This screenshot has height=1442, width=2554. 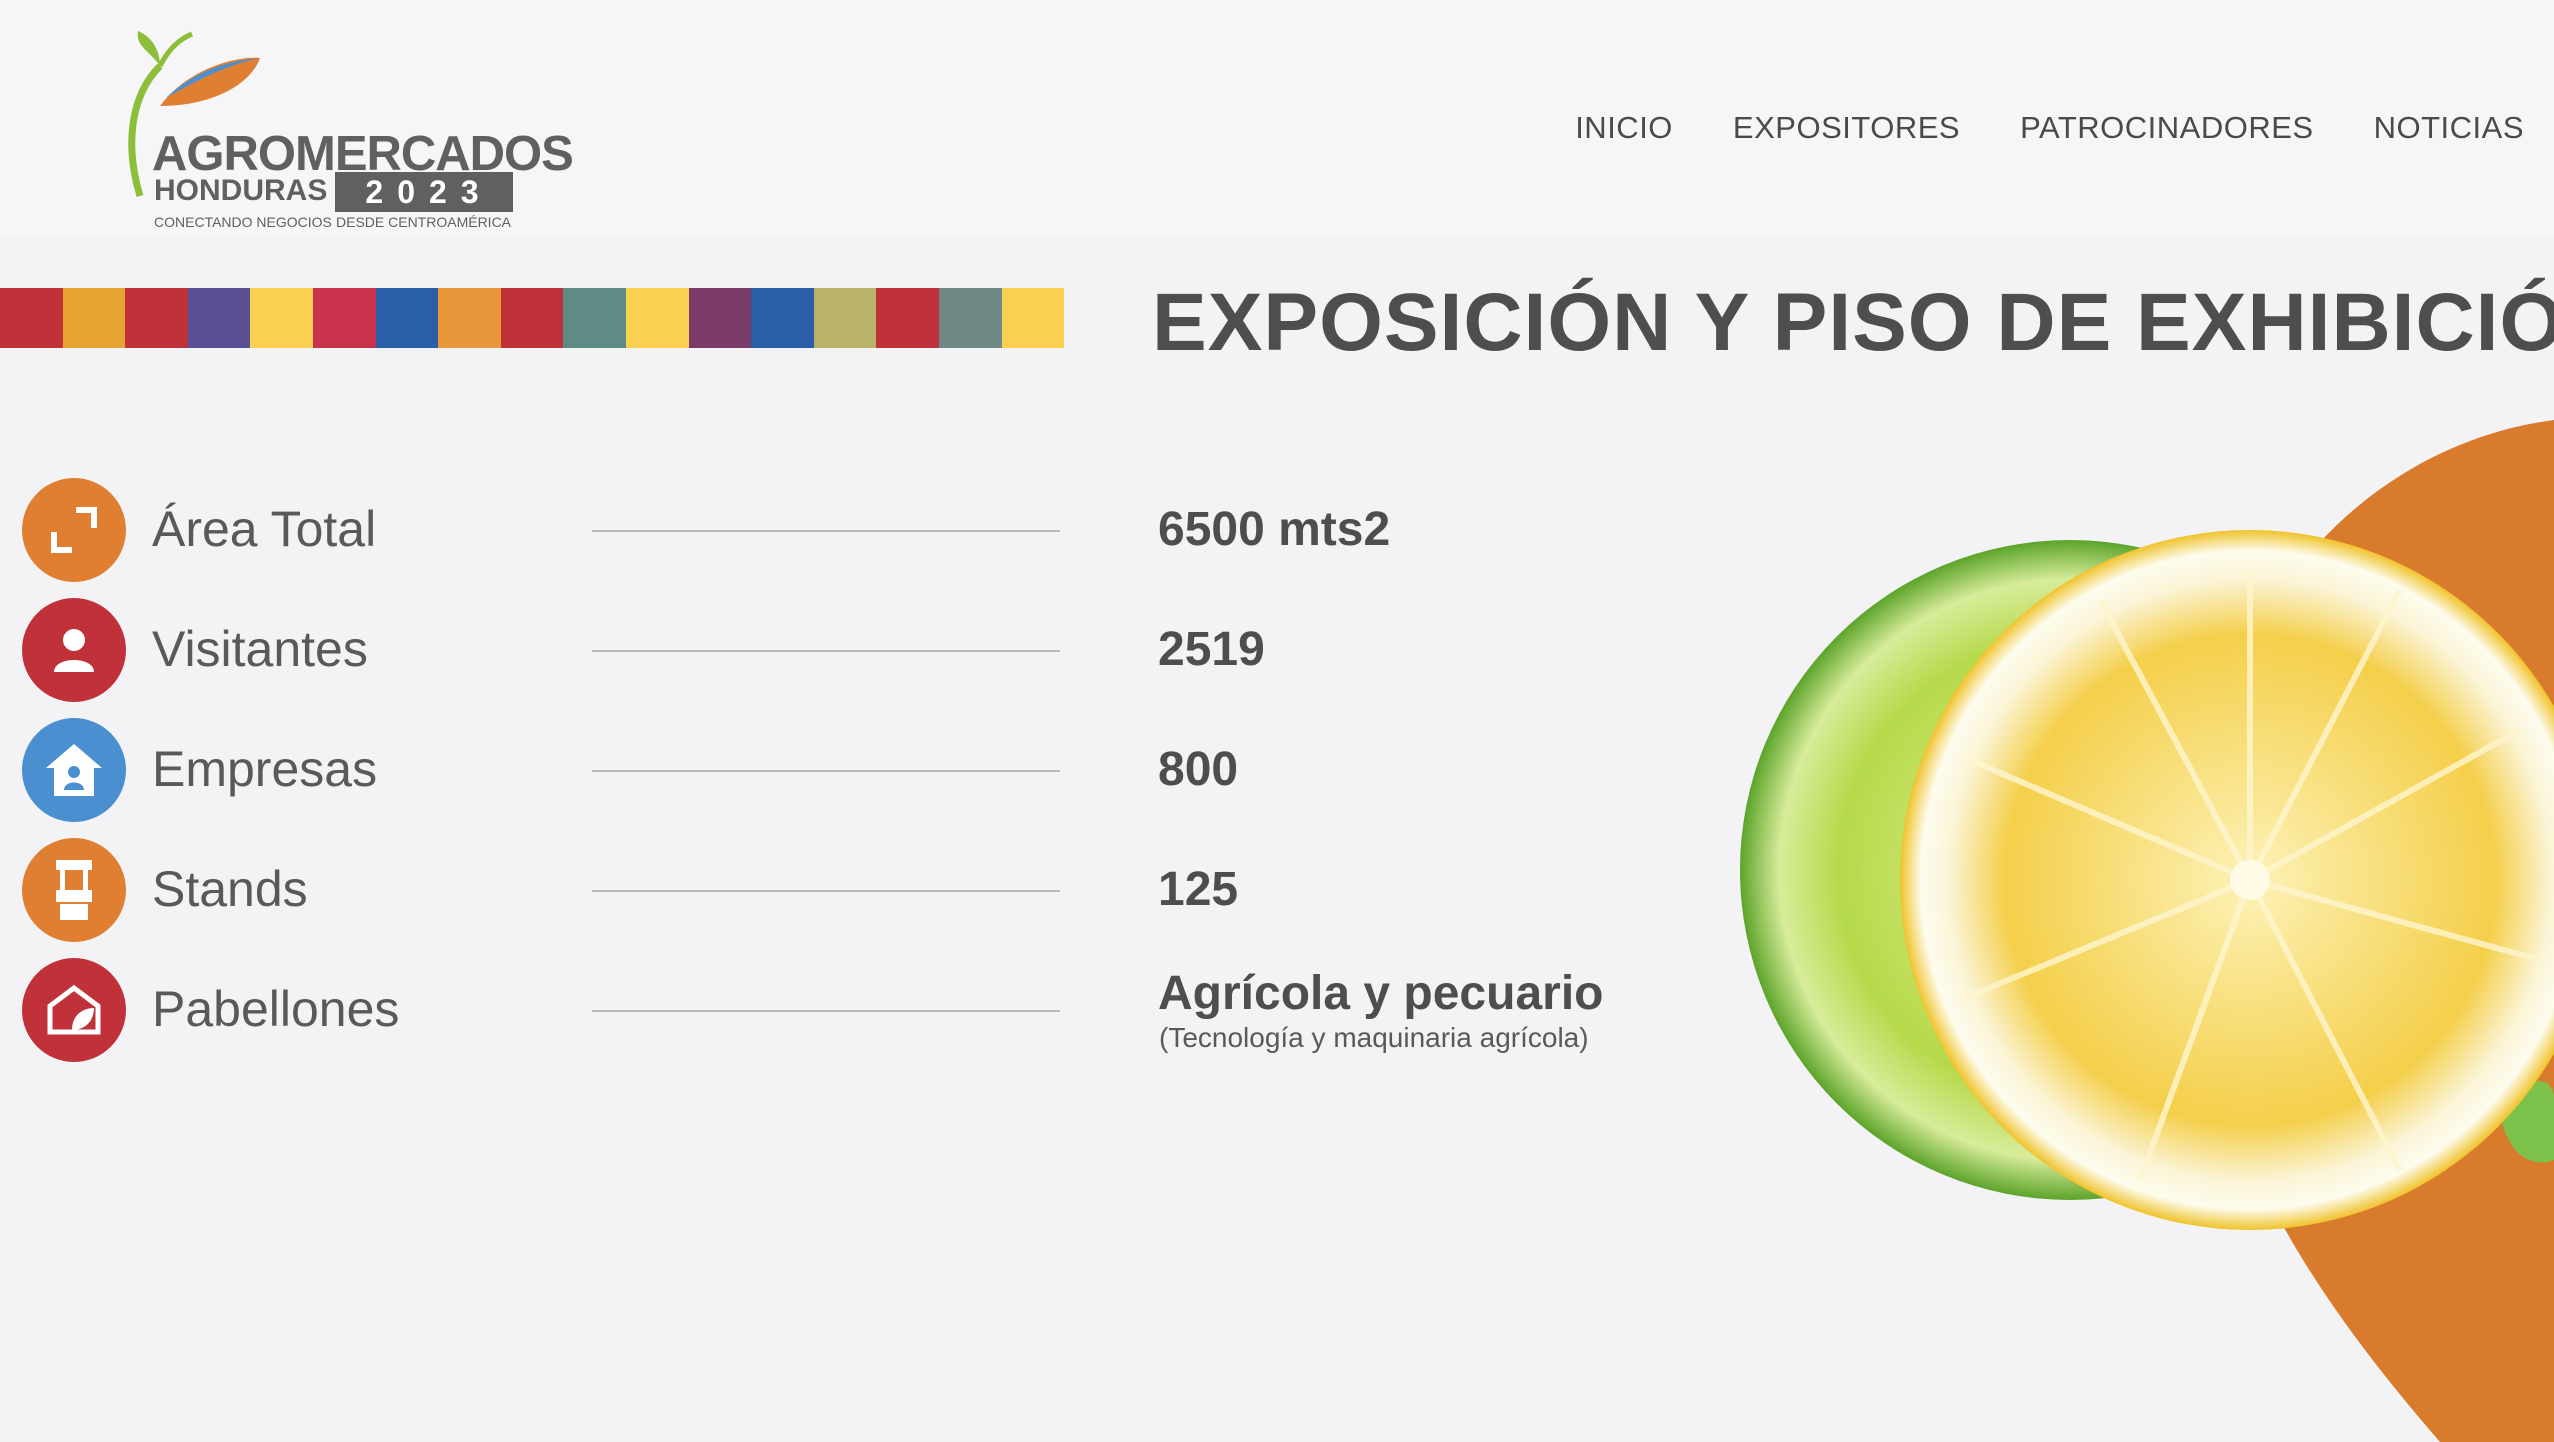 What do you see at coordinates (1853, 322) in the screenshot?
I see `section-title: EXPOSICIÓN Y PISO DE EXHIBICIÓN` at bounding box center [1853, 322].